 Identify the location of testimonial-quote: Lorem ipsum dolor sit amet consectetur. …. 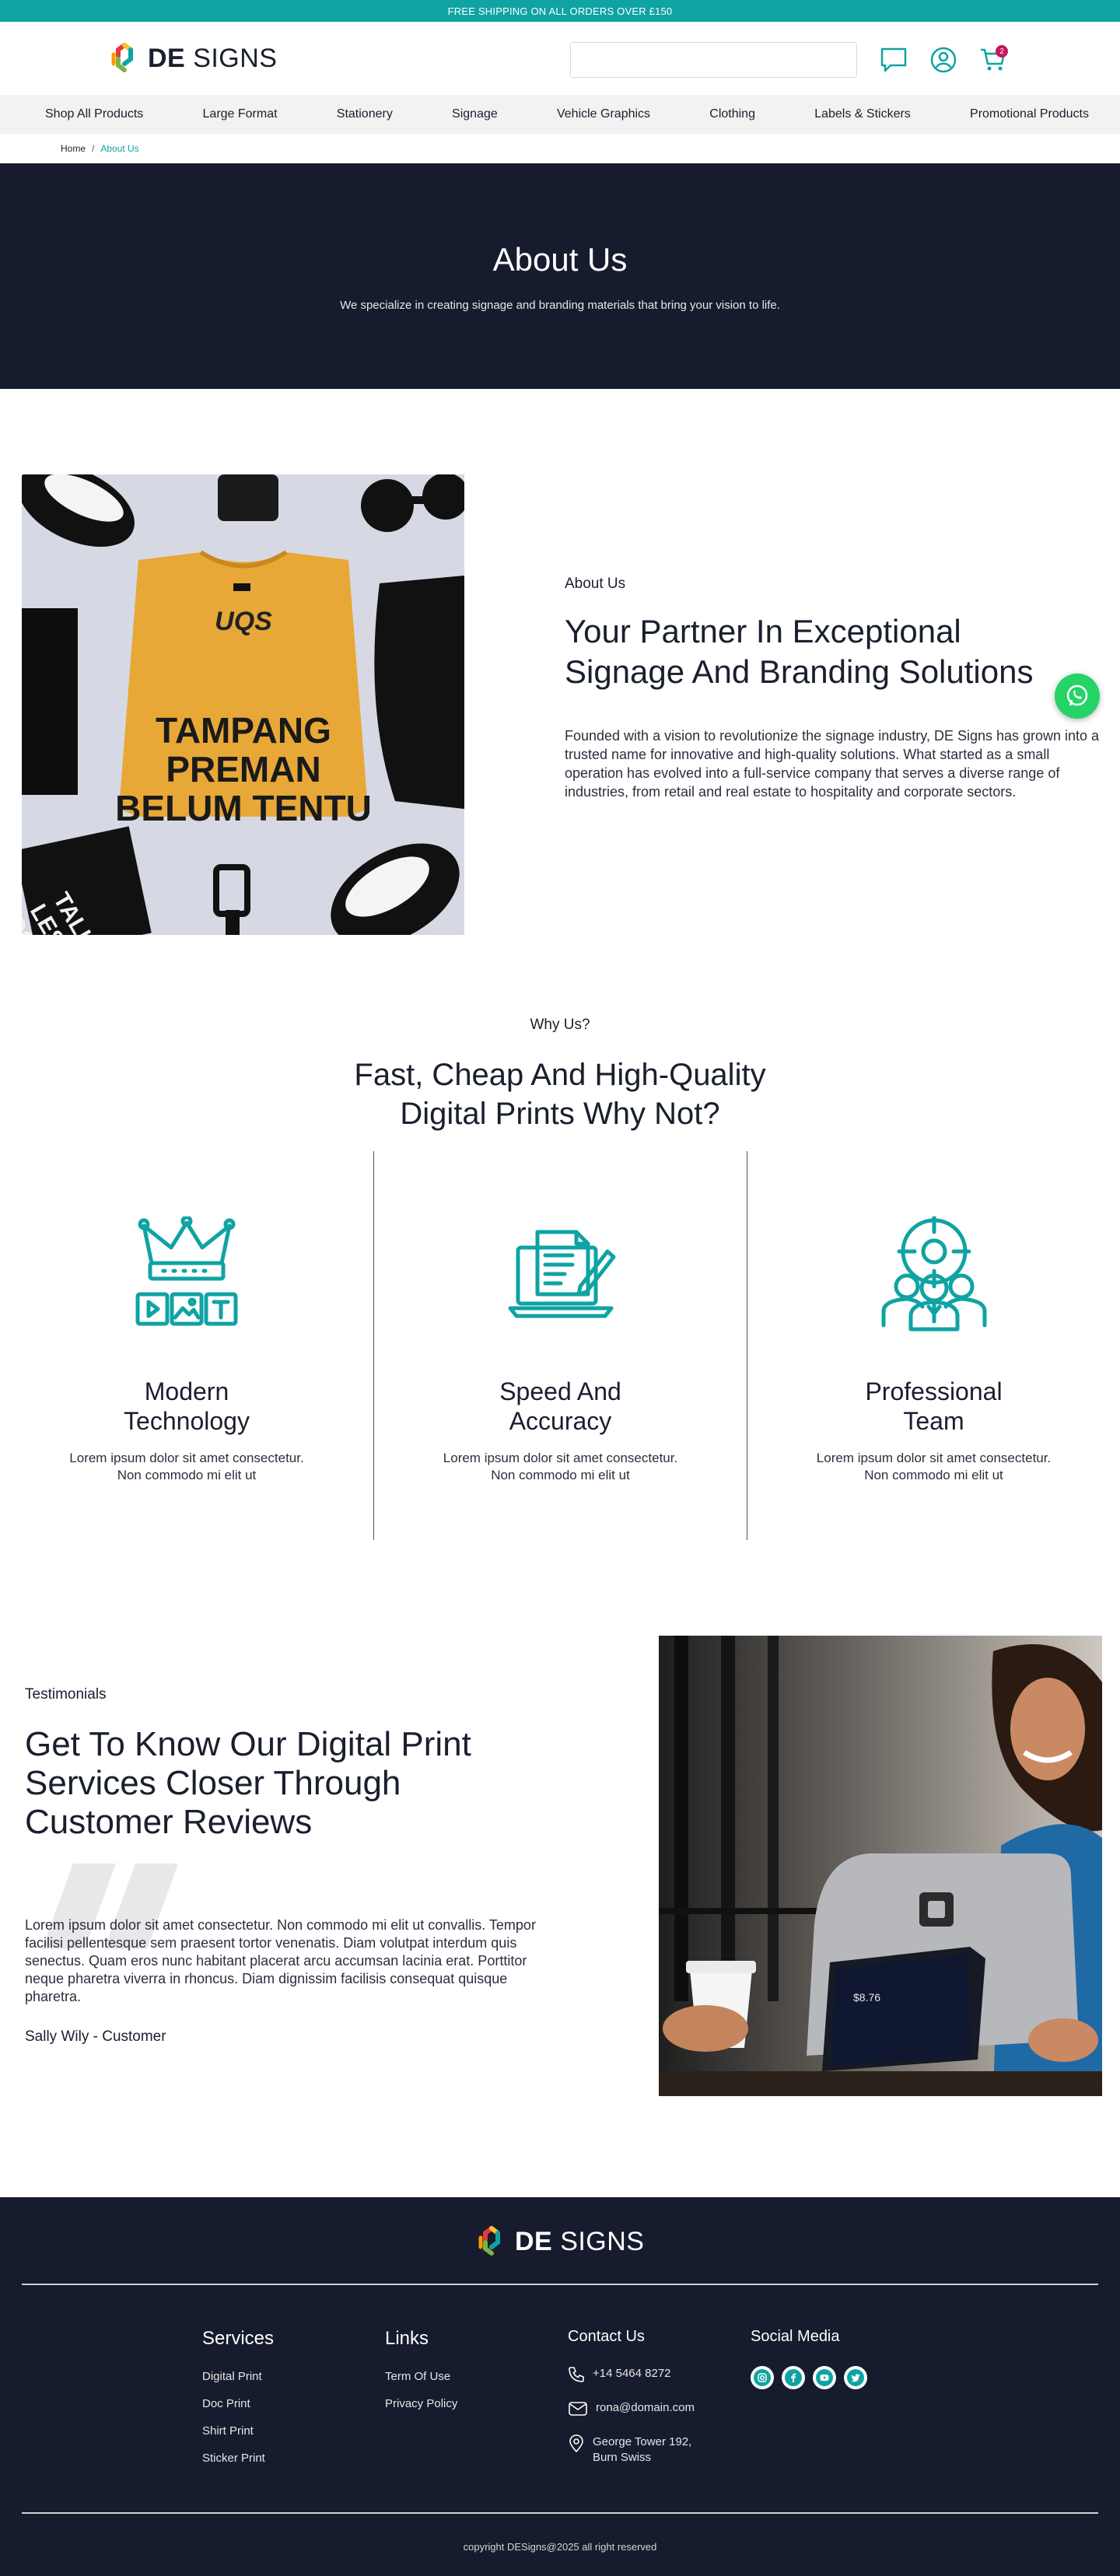
(280, 1961).